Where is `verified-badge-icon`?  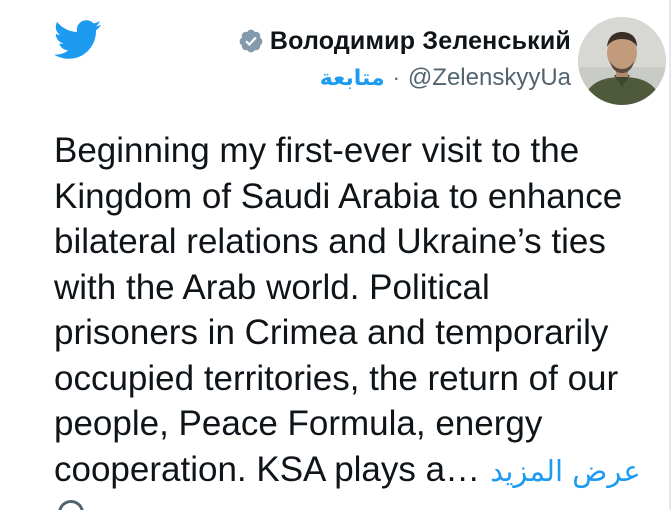
verified-badge-icon is located at coordinates (251, 41).